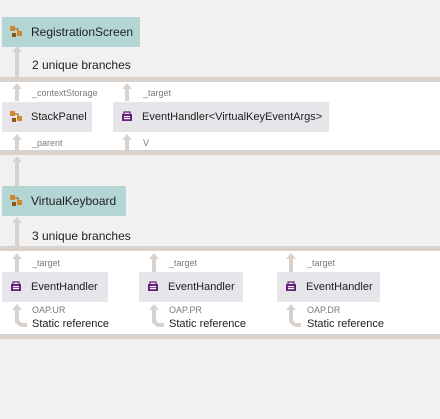 This screenshot has width=440, height=419. What do you see at coordinates (146, 143) in the screenshot?
I see `edge-label: V` at bounding box center [146, 143].